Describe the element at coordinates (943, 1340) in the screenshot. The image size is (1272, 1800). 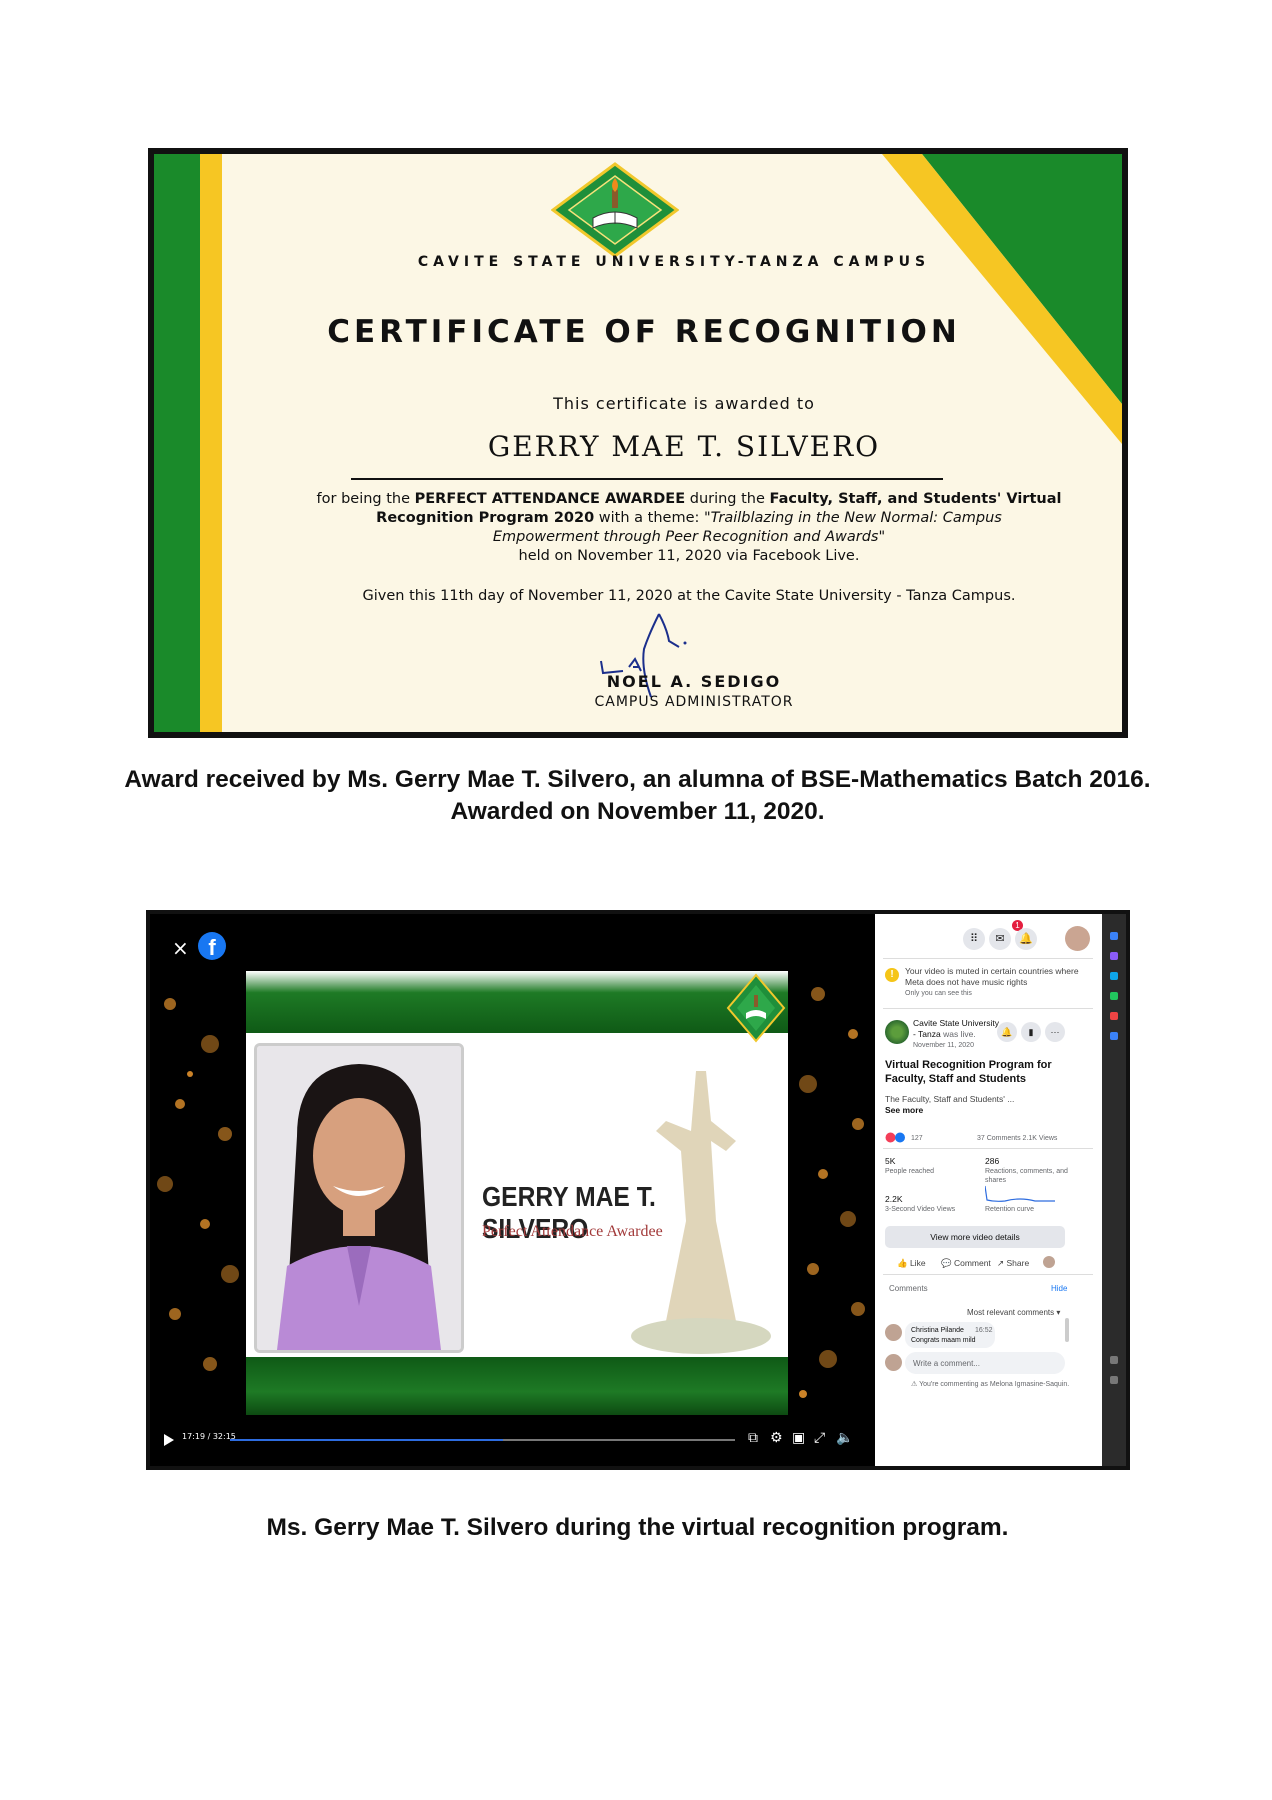
I see `comment-text: Congrats maam mild` at that location.